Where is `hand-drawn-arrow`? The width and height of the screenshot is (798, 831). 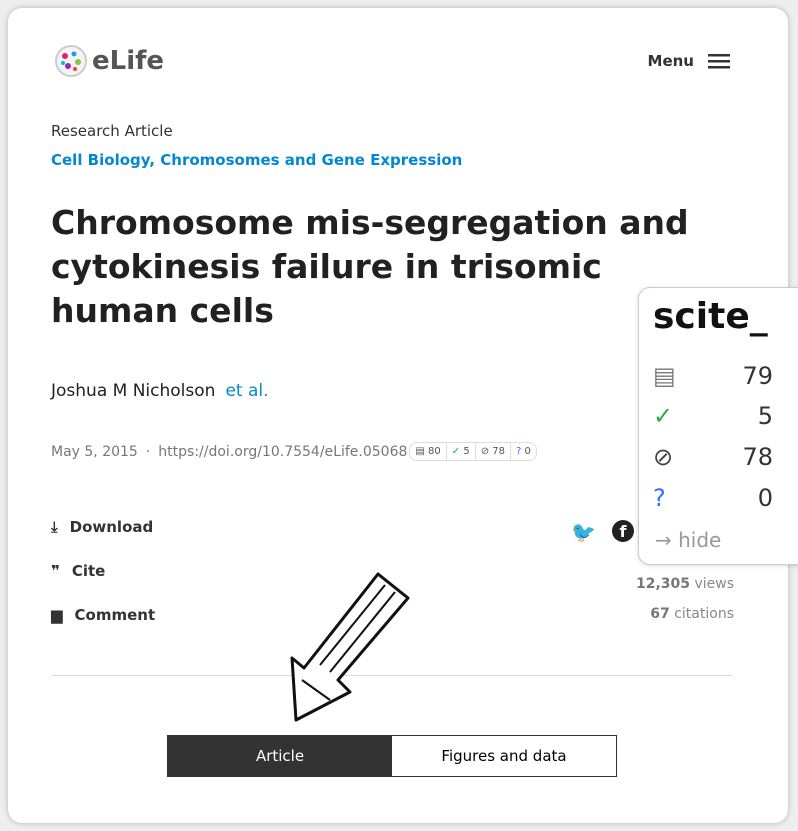 hand-drawn-arrow is located at coordinates (350, 647).